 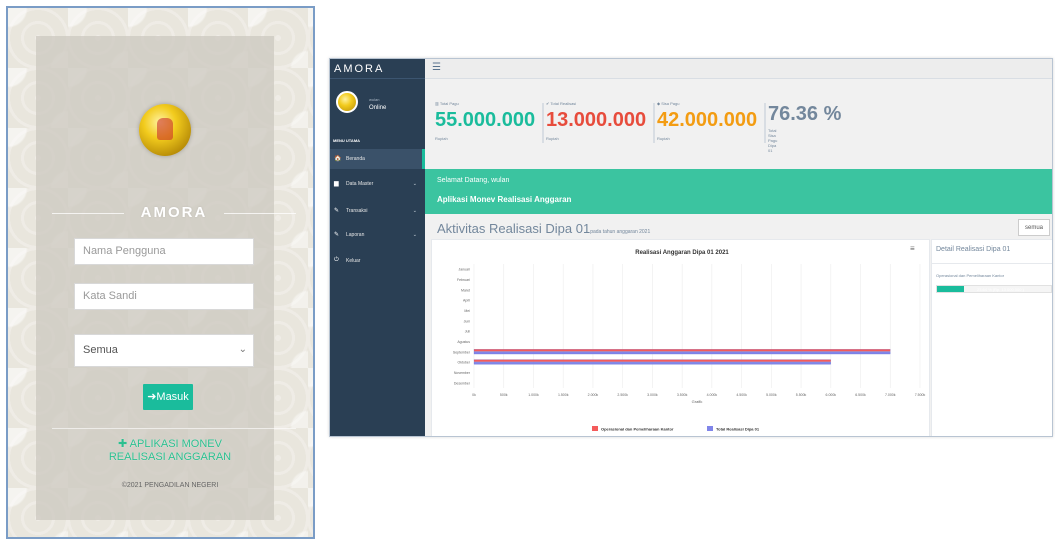 What do you see at coordinates (682, 395) in the screenshot?
I see `x-tick-label: 3.500k` at bounding box center [682, 395].